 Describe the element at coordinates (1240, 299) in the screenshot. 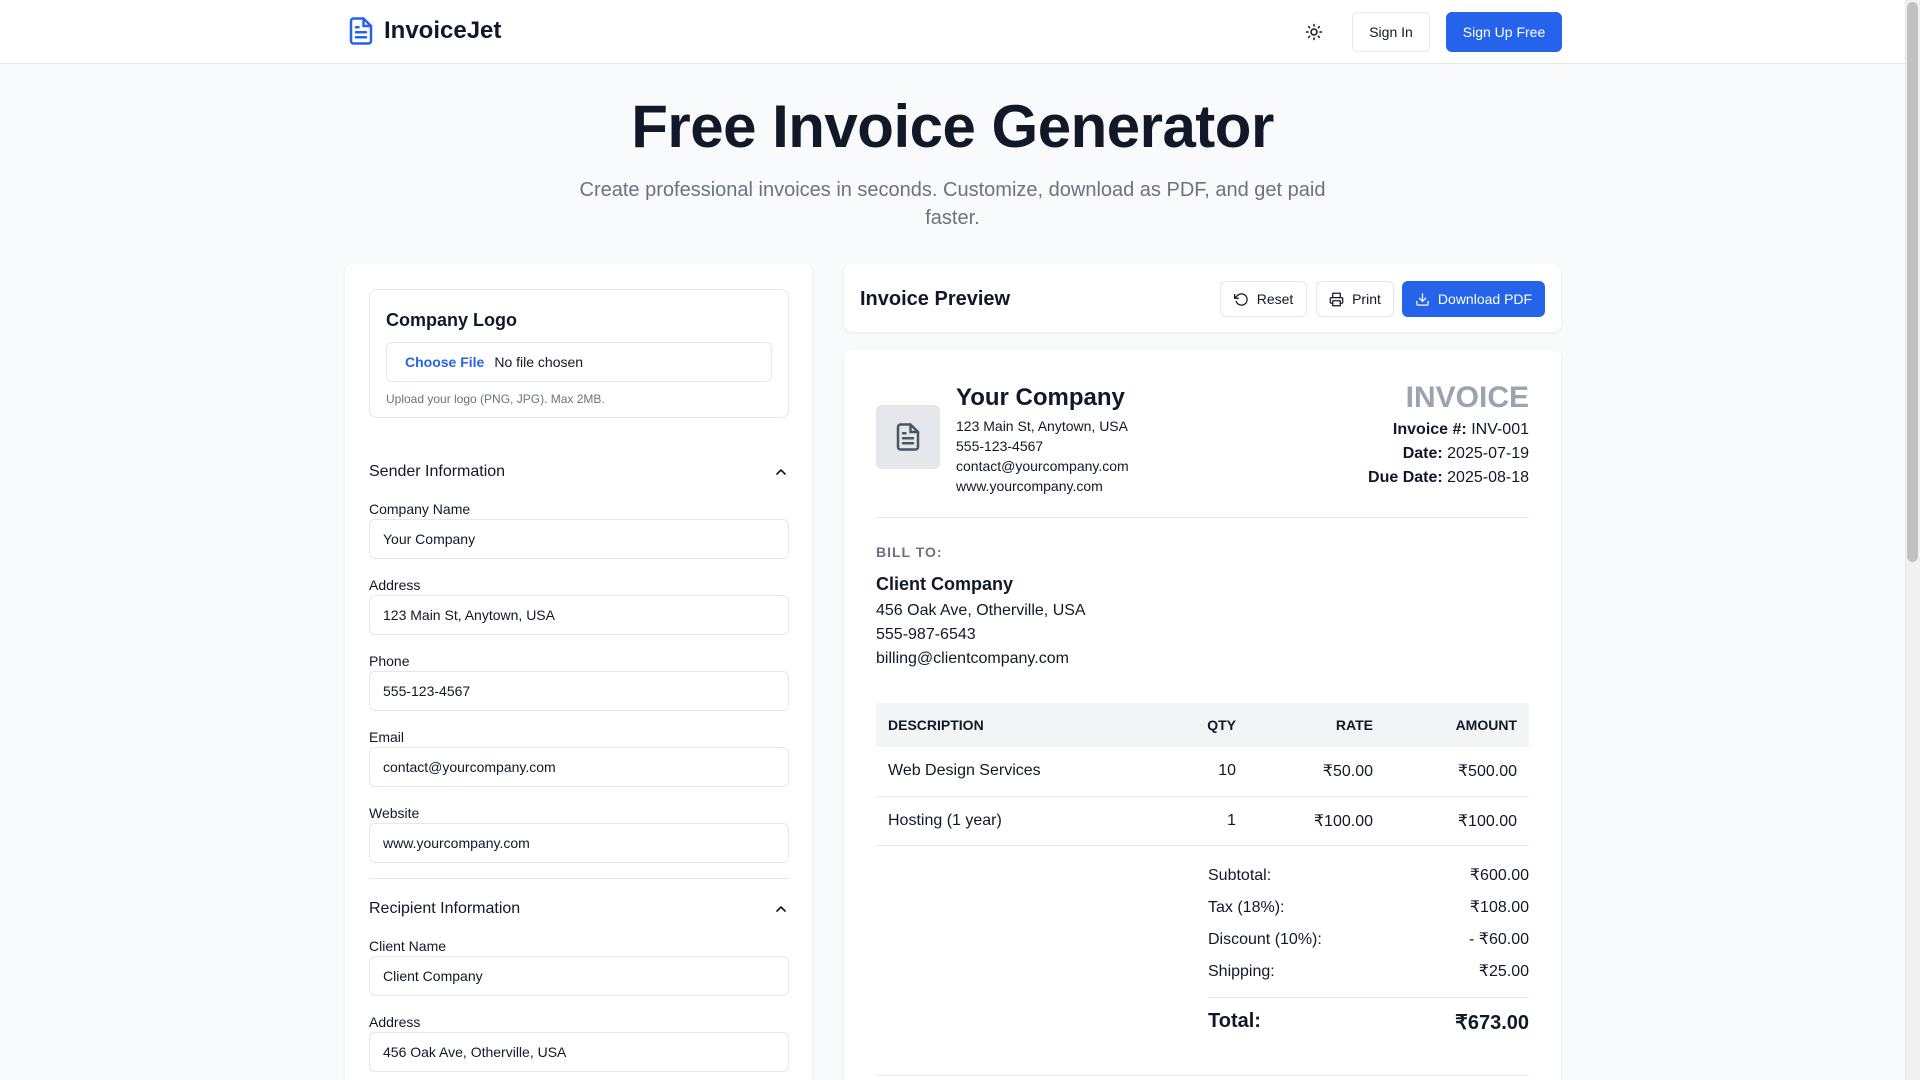

I see `rotate-ccw-icon` at that location.